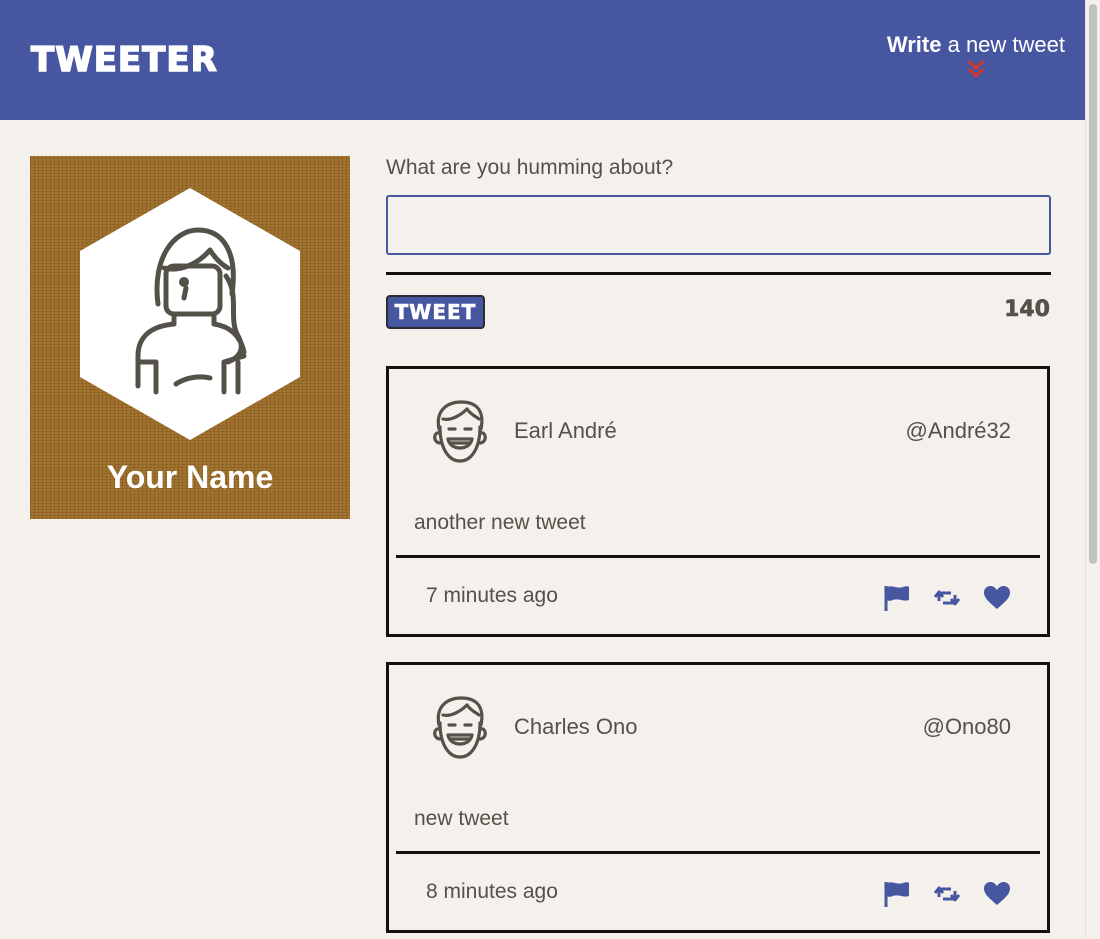  What do you see at coordinates (500, 522) in the screenshot?
I see `tweet-body: another new tweet` at bounding box center [500, 522].